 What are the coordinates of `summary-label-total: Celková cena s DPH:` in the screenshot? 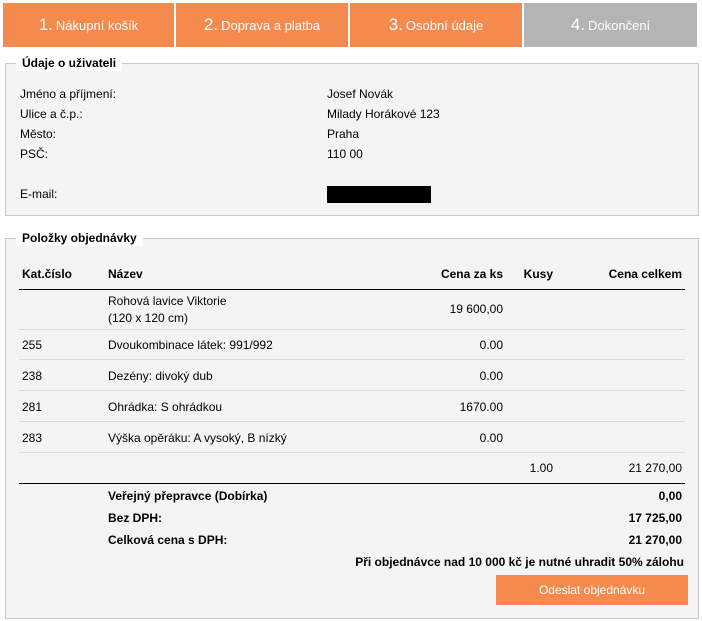 It's located at (168, 540).